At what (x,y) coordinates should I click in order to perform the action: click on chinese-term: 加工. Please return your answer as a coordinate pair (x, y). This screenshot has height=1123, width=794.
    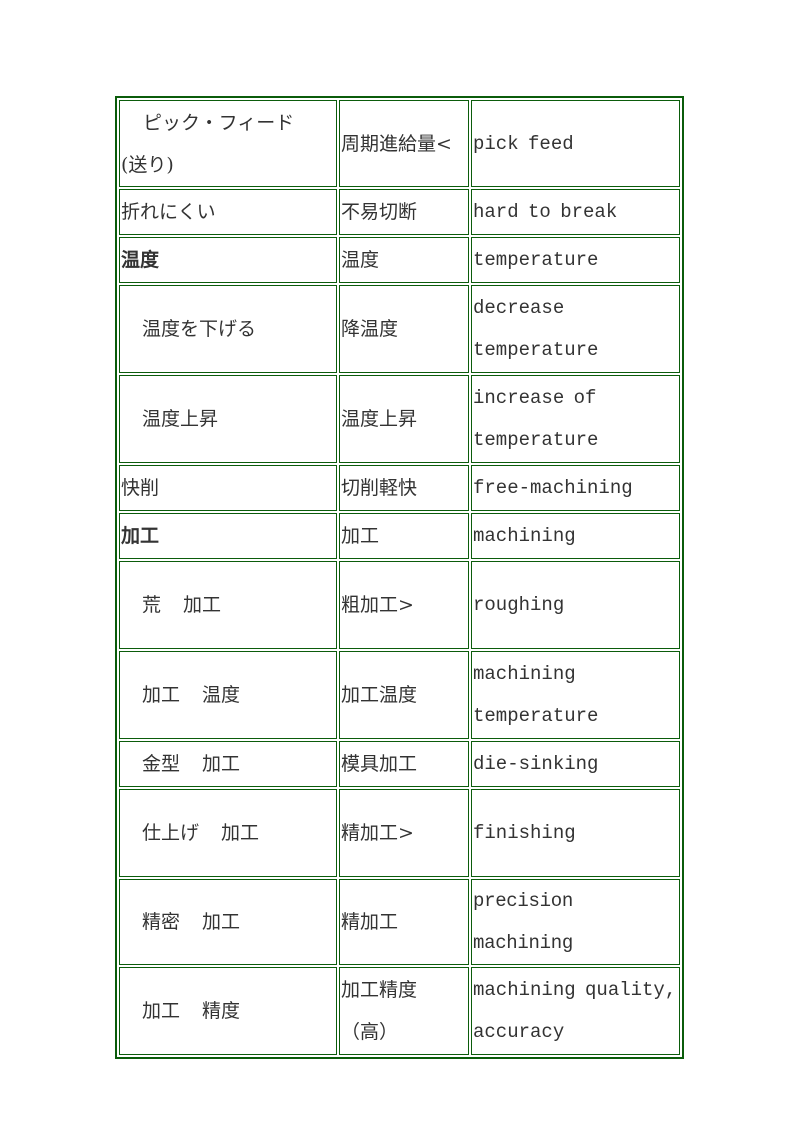
    Looking at the image, I should click on (360, 536).